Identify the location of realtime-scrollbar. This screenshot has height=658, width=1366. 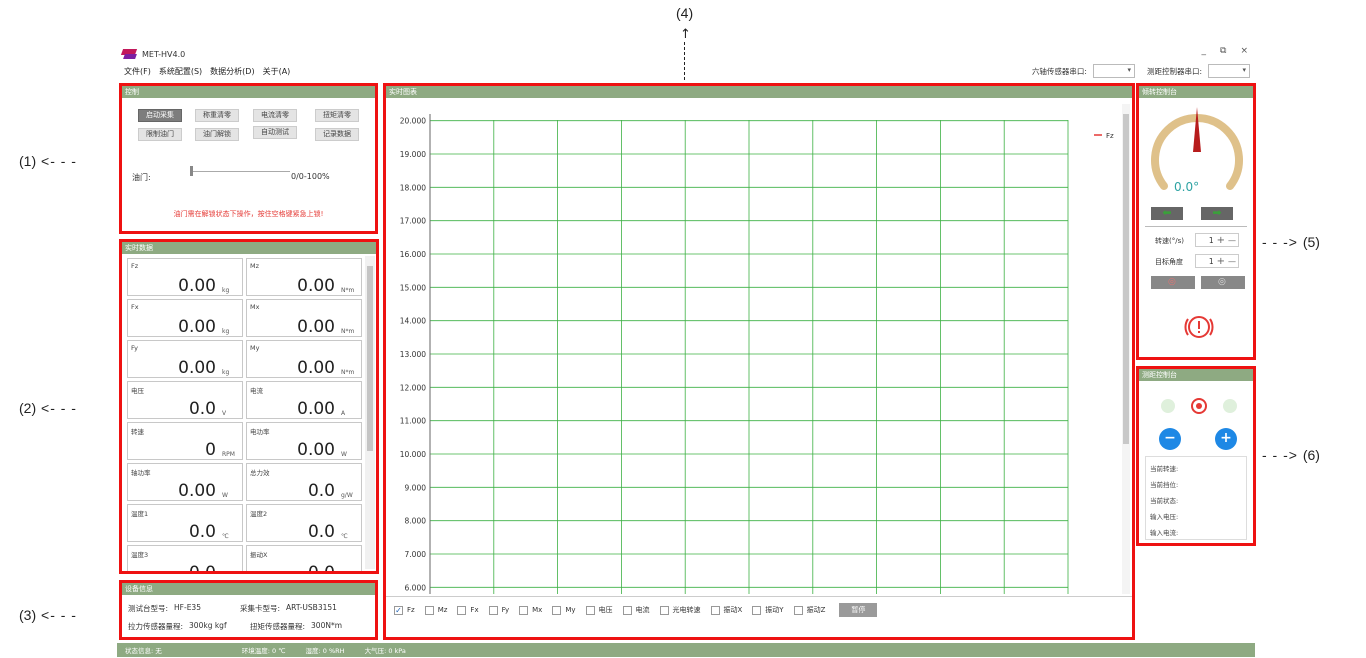
(370, 412).